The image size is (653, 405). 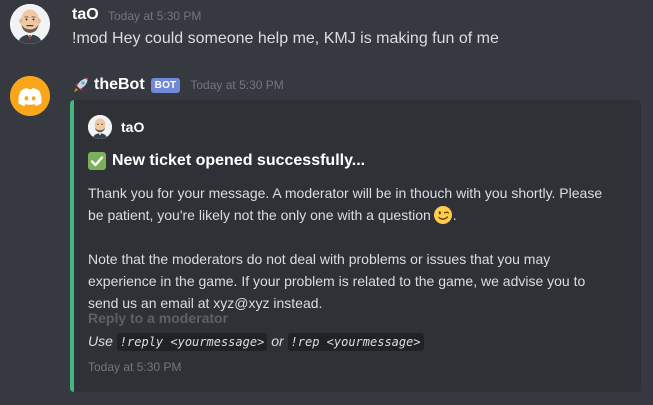 I want to click on embed-footer-timestamp: Today at 5:30 PM, so click(x=135, y=367).